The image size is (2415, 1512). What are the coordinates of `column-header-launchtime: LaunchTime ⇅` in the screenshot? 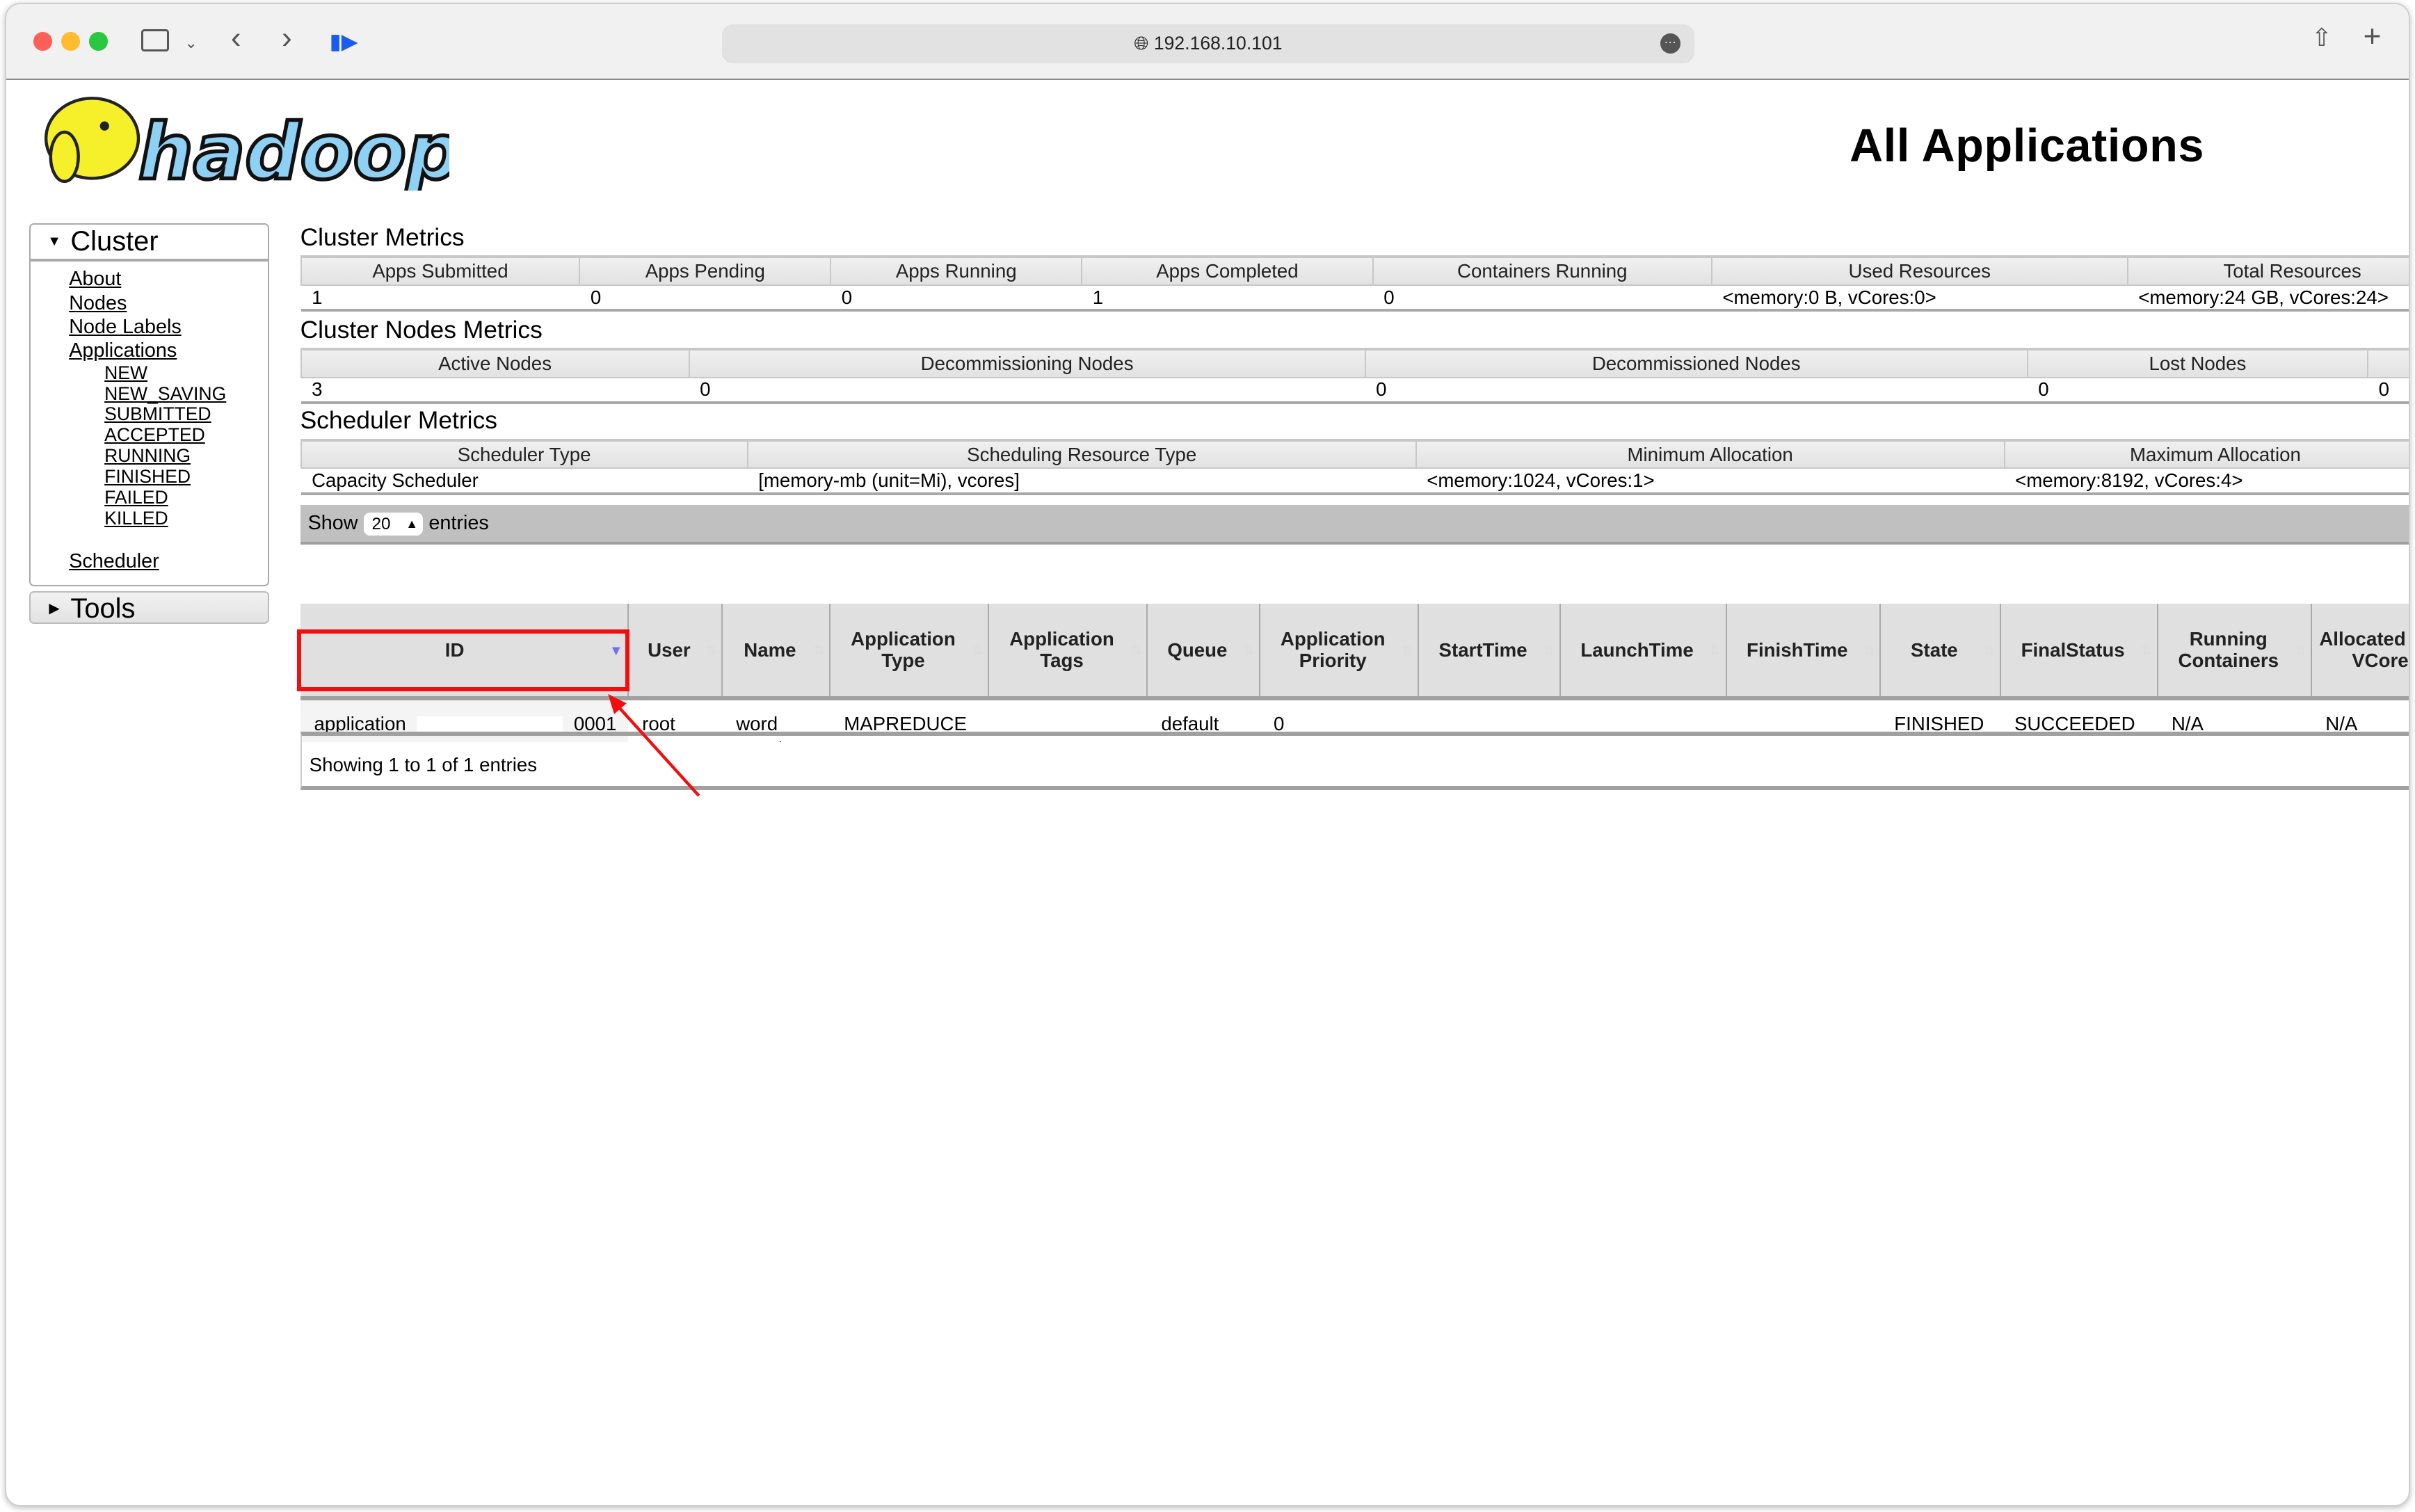 It's located at (1643, 651).